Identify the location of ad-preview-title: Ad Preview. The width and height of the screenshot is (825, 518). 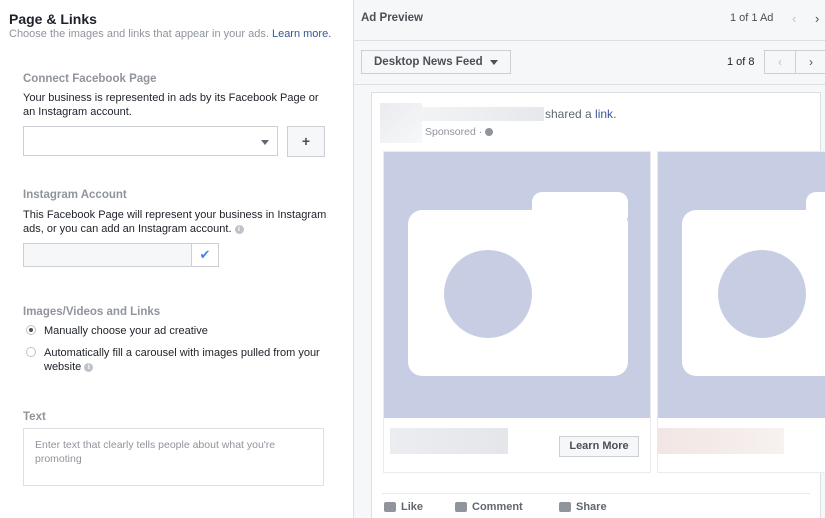
(392, 18).